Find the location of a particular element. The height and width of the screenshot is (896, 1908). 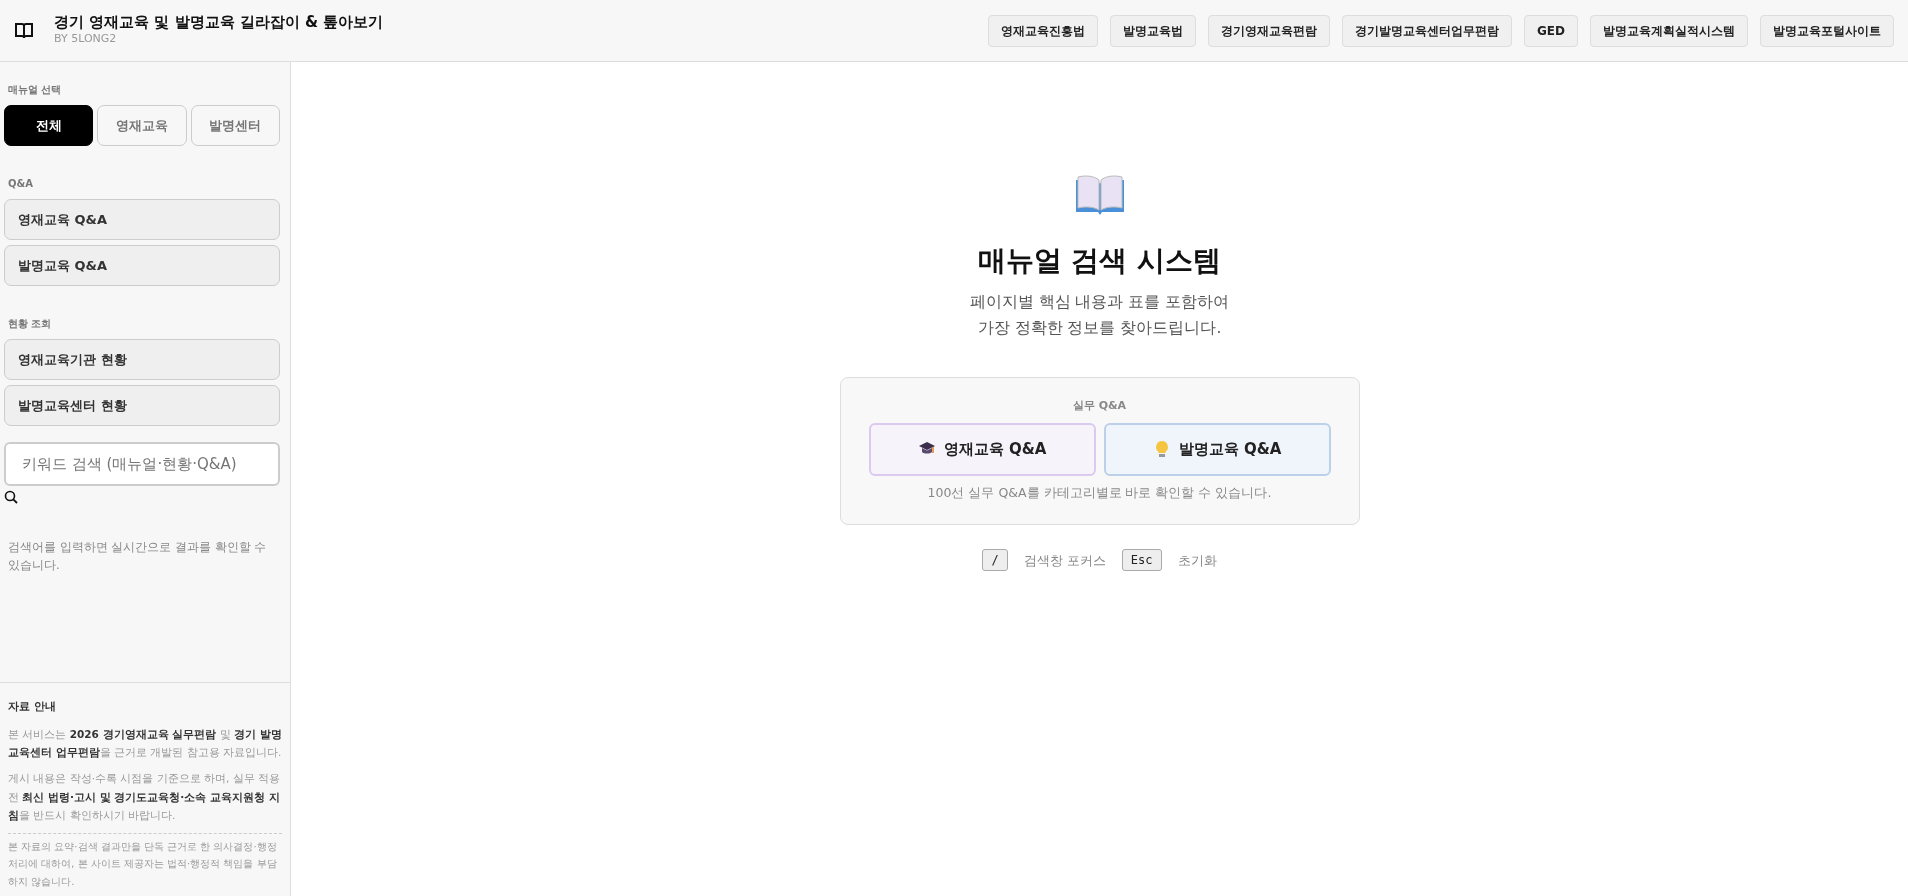

filter-tab: 전체 is located at coordinates (49, 125).